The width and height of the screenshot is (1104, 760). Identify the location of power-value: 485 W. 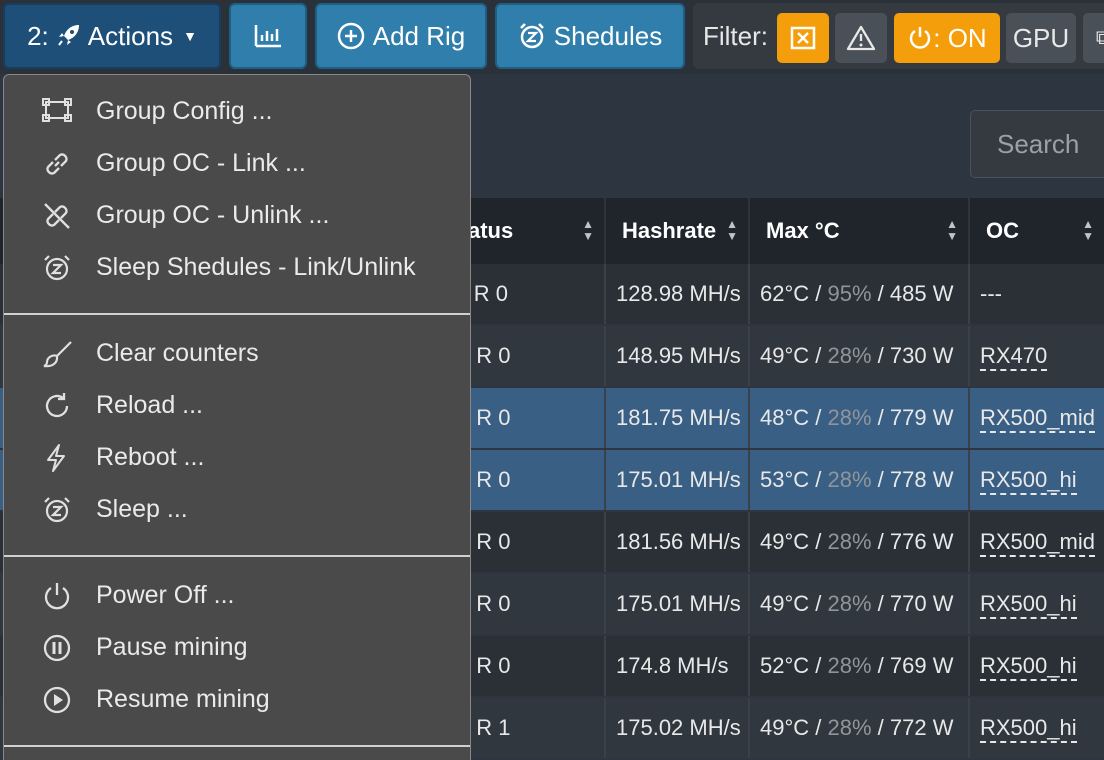
(921, 293).